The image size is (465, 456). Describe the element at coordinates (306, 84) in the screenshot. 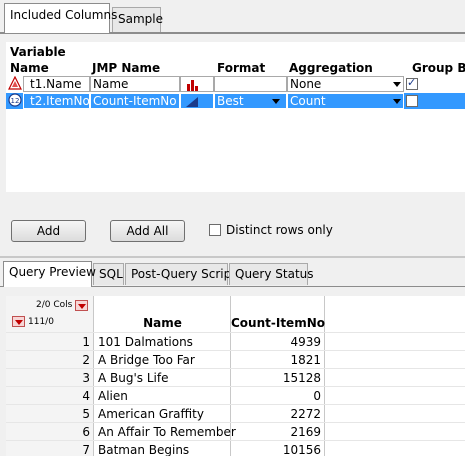

I see `aggregation-value: None` at that location.